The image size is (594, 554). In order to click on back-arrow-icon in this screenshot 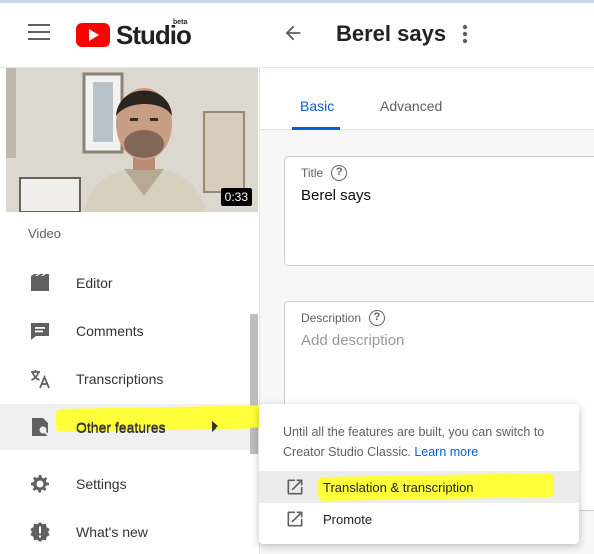, I will do `click(293, 33)`.